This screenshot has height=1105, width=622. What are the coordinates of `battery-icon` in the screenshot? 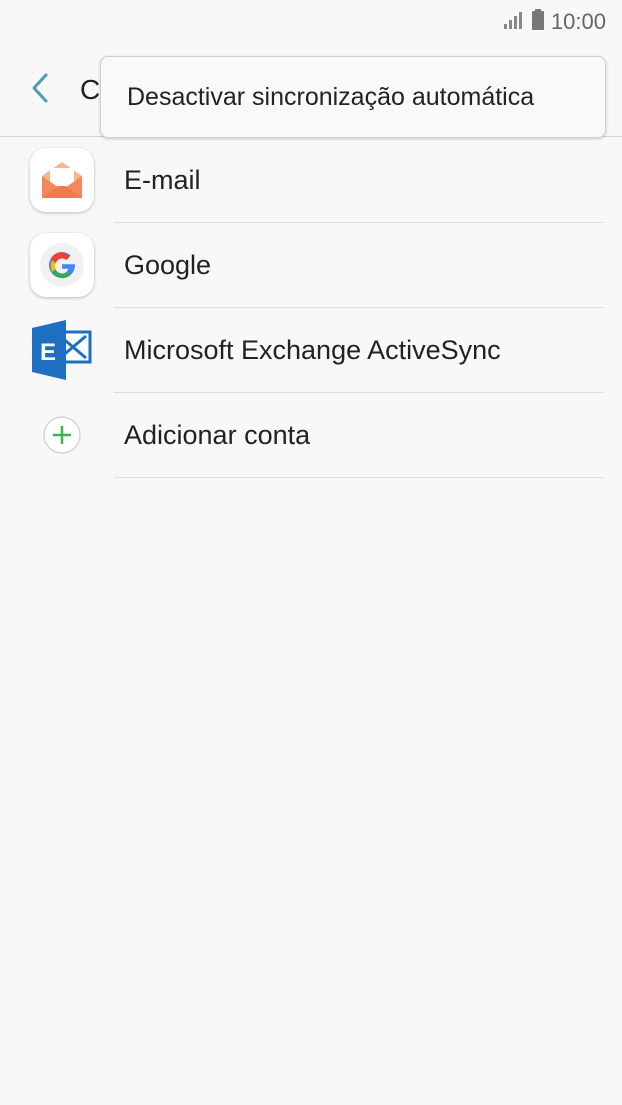 It's located at (538, 22).